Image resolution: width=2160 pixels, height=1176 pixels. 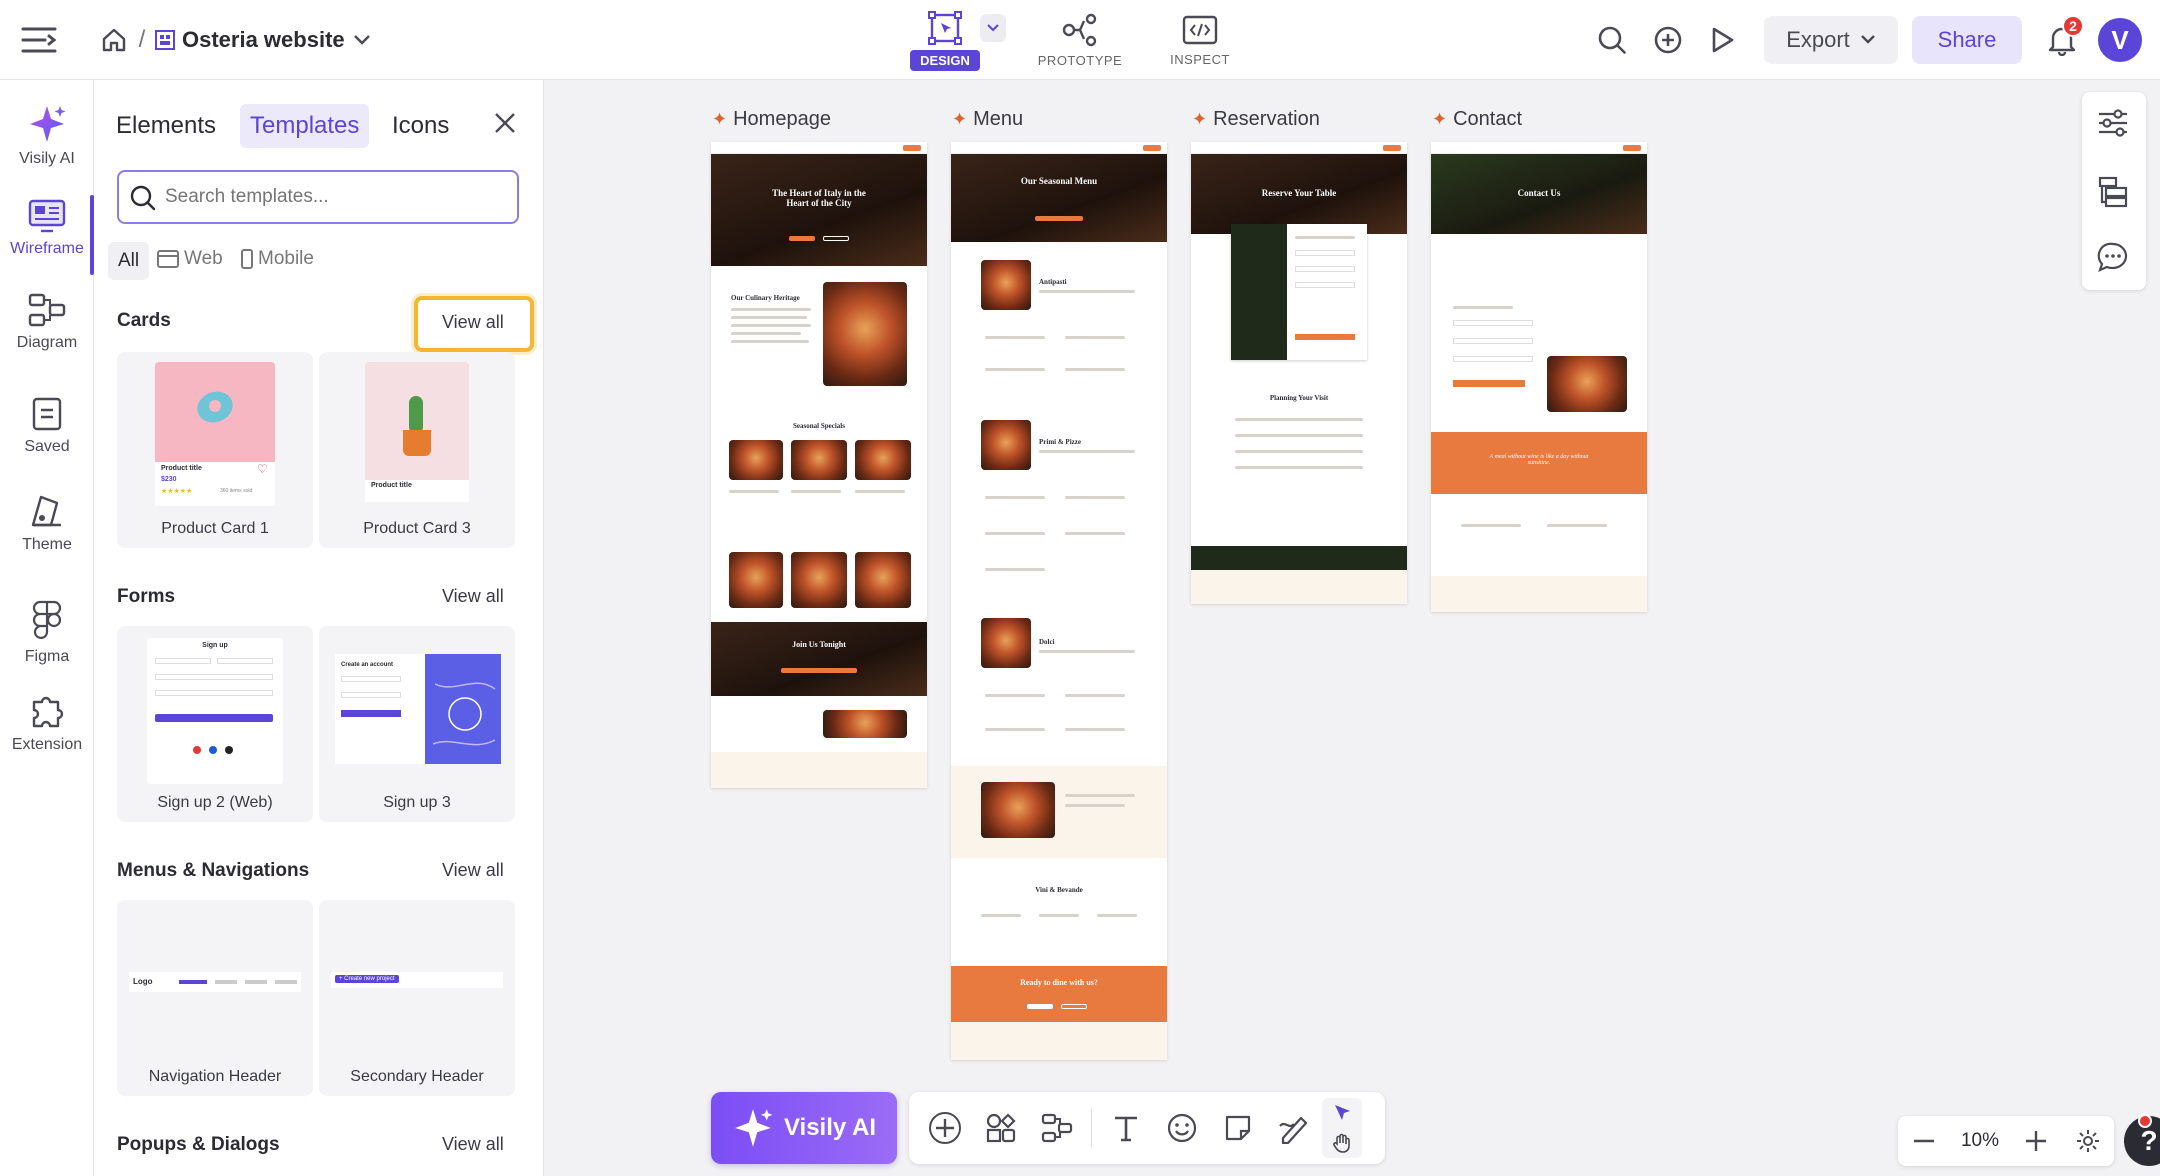 What do you see at coordinates (1126, 1128) in the screenshot?
I see `text-icon` at bounding box center [1126, 1128].